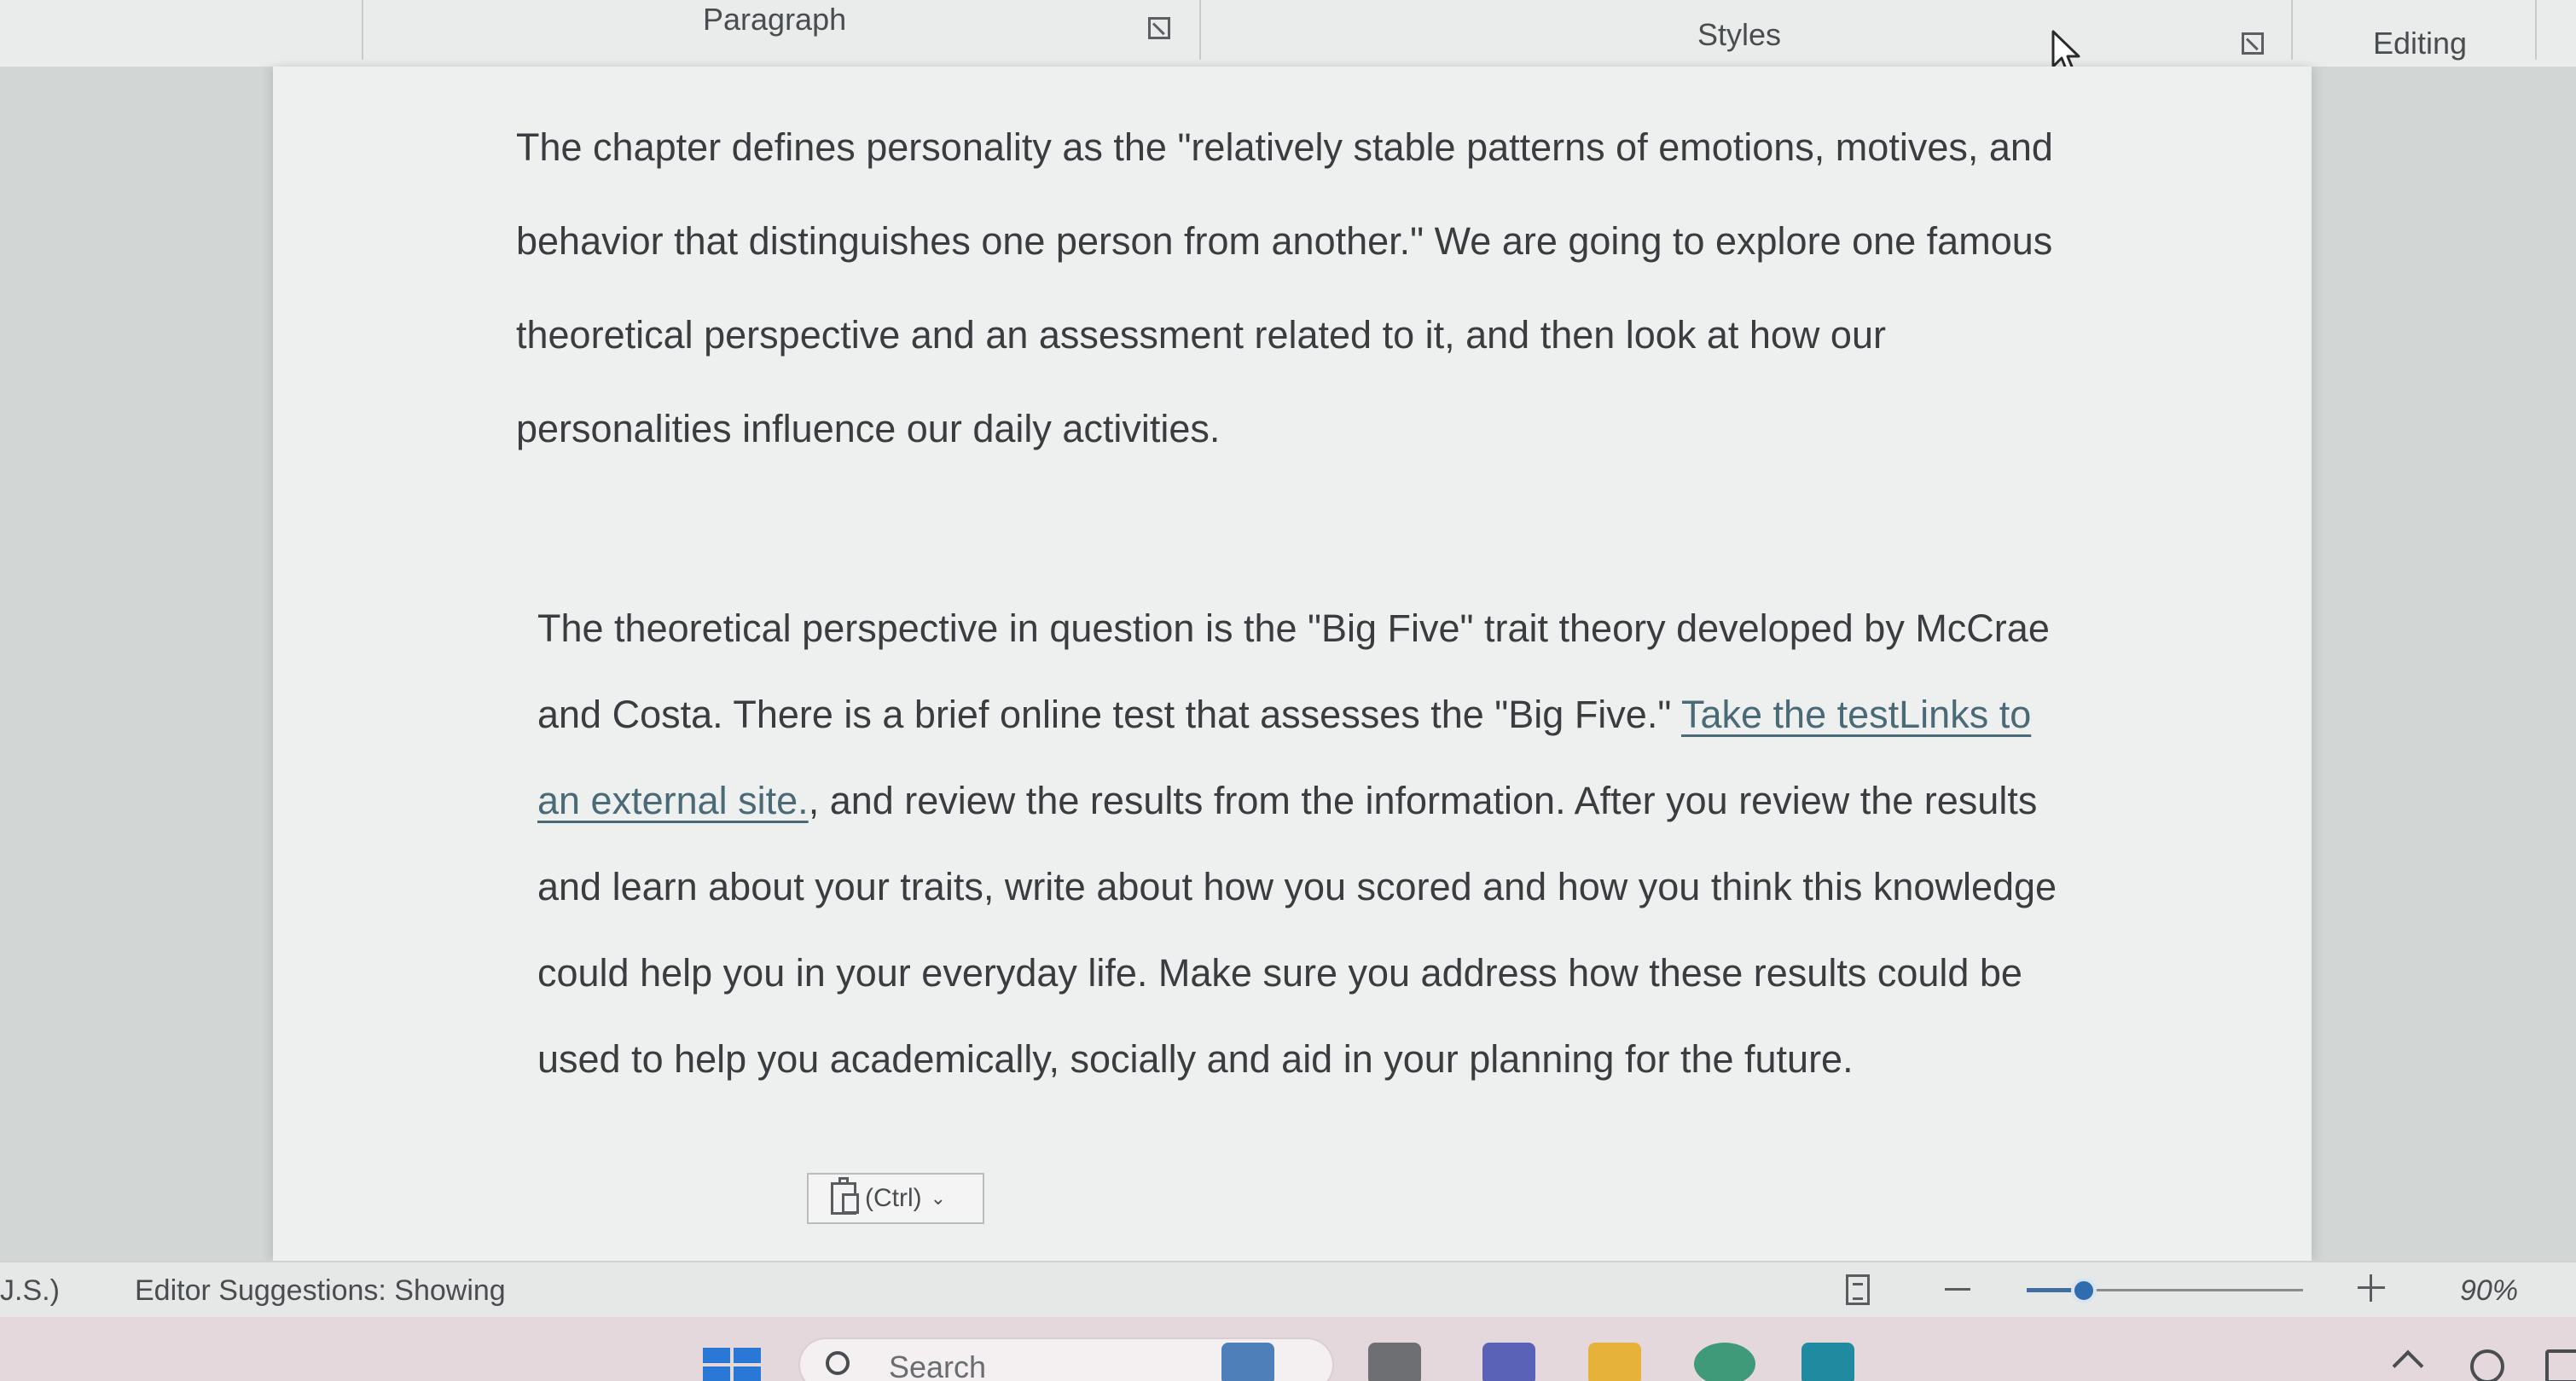 The image size is (2576, 1381). I want to click on paste-options-label: (Ctrl), so click(893, 1198).